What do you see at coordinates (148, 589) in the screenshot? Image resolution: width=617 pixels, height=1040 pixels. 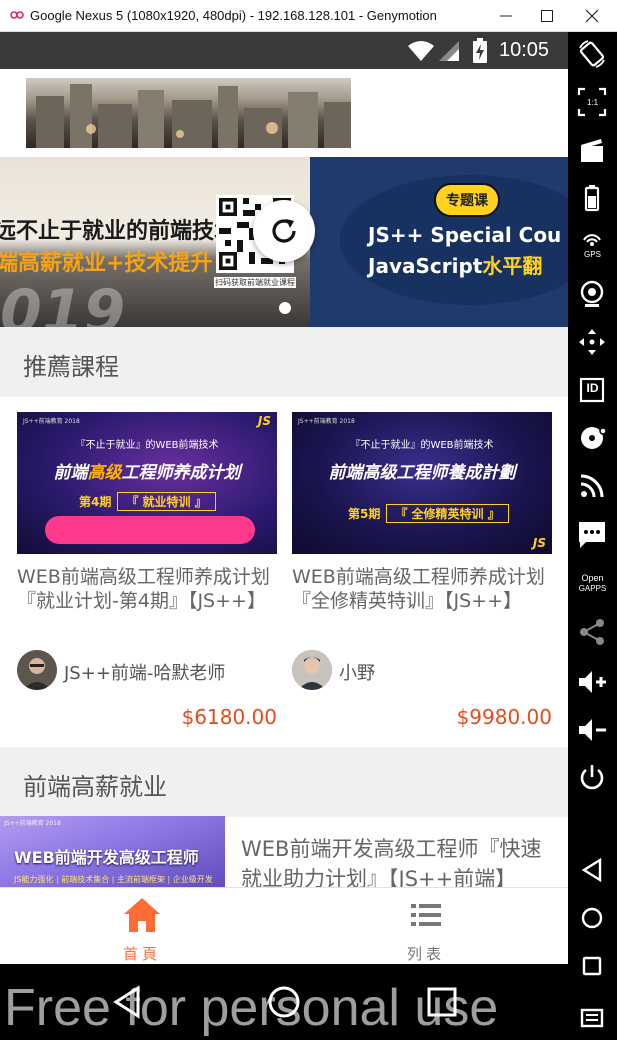 I see `course-title: WEB前端高级工程师养成计划『就业计划-第4期』【JS++】` at bounding box center [148, 589].